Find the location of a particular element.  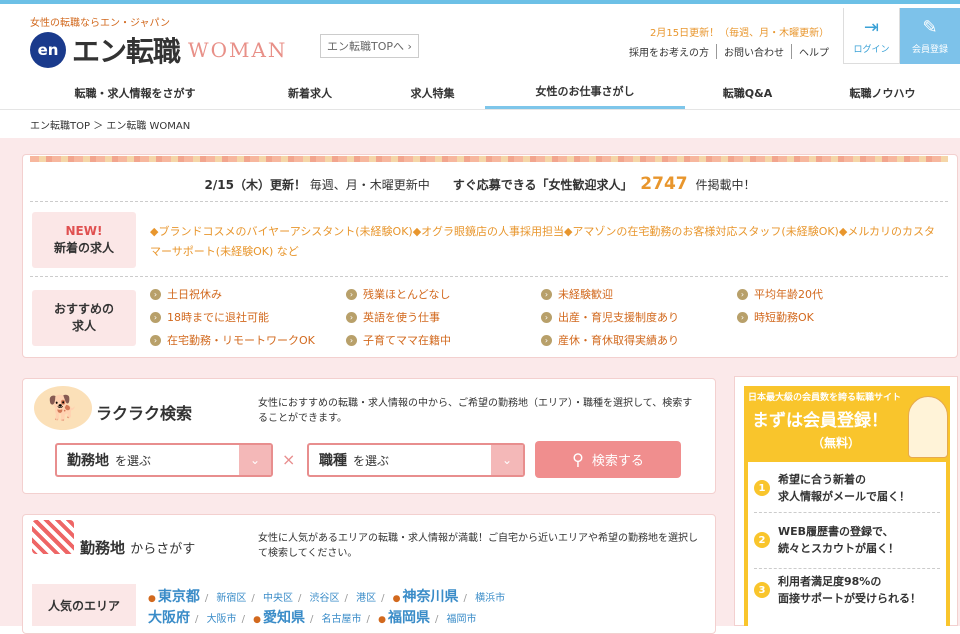

tag-label: 出産・育児支援制度あり is located at coordinates (618, 317).